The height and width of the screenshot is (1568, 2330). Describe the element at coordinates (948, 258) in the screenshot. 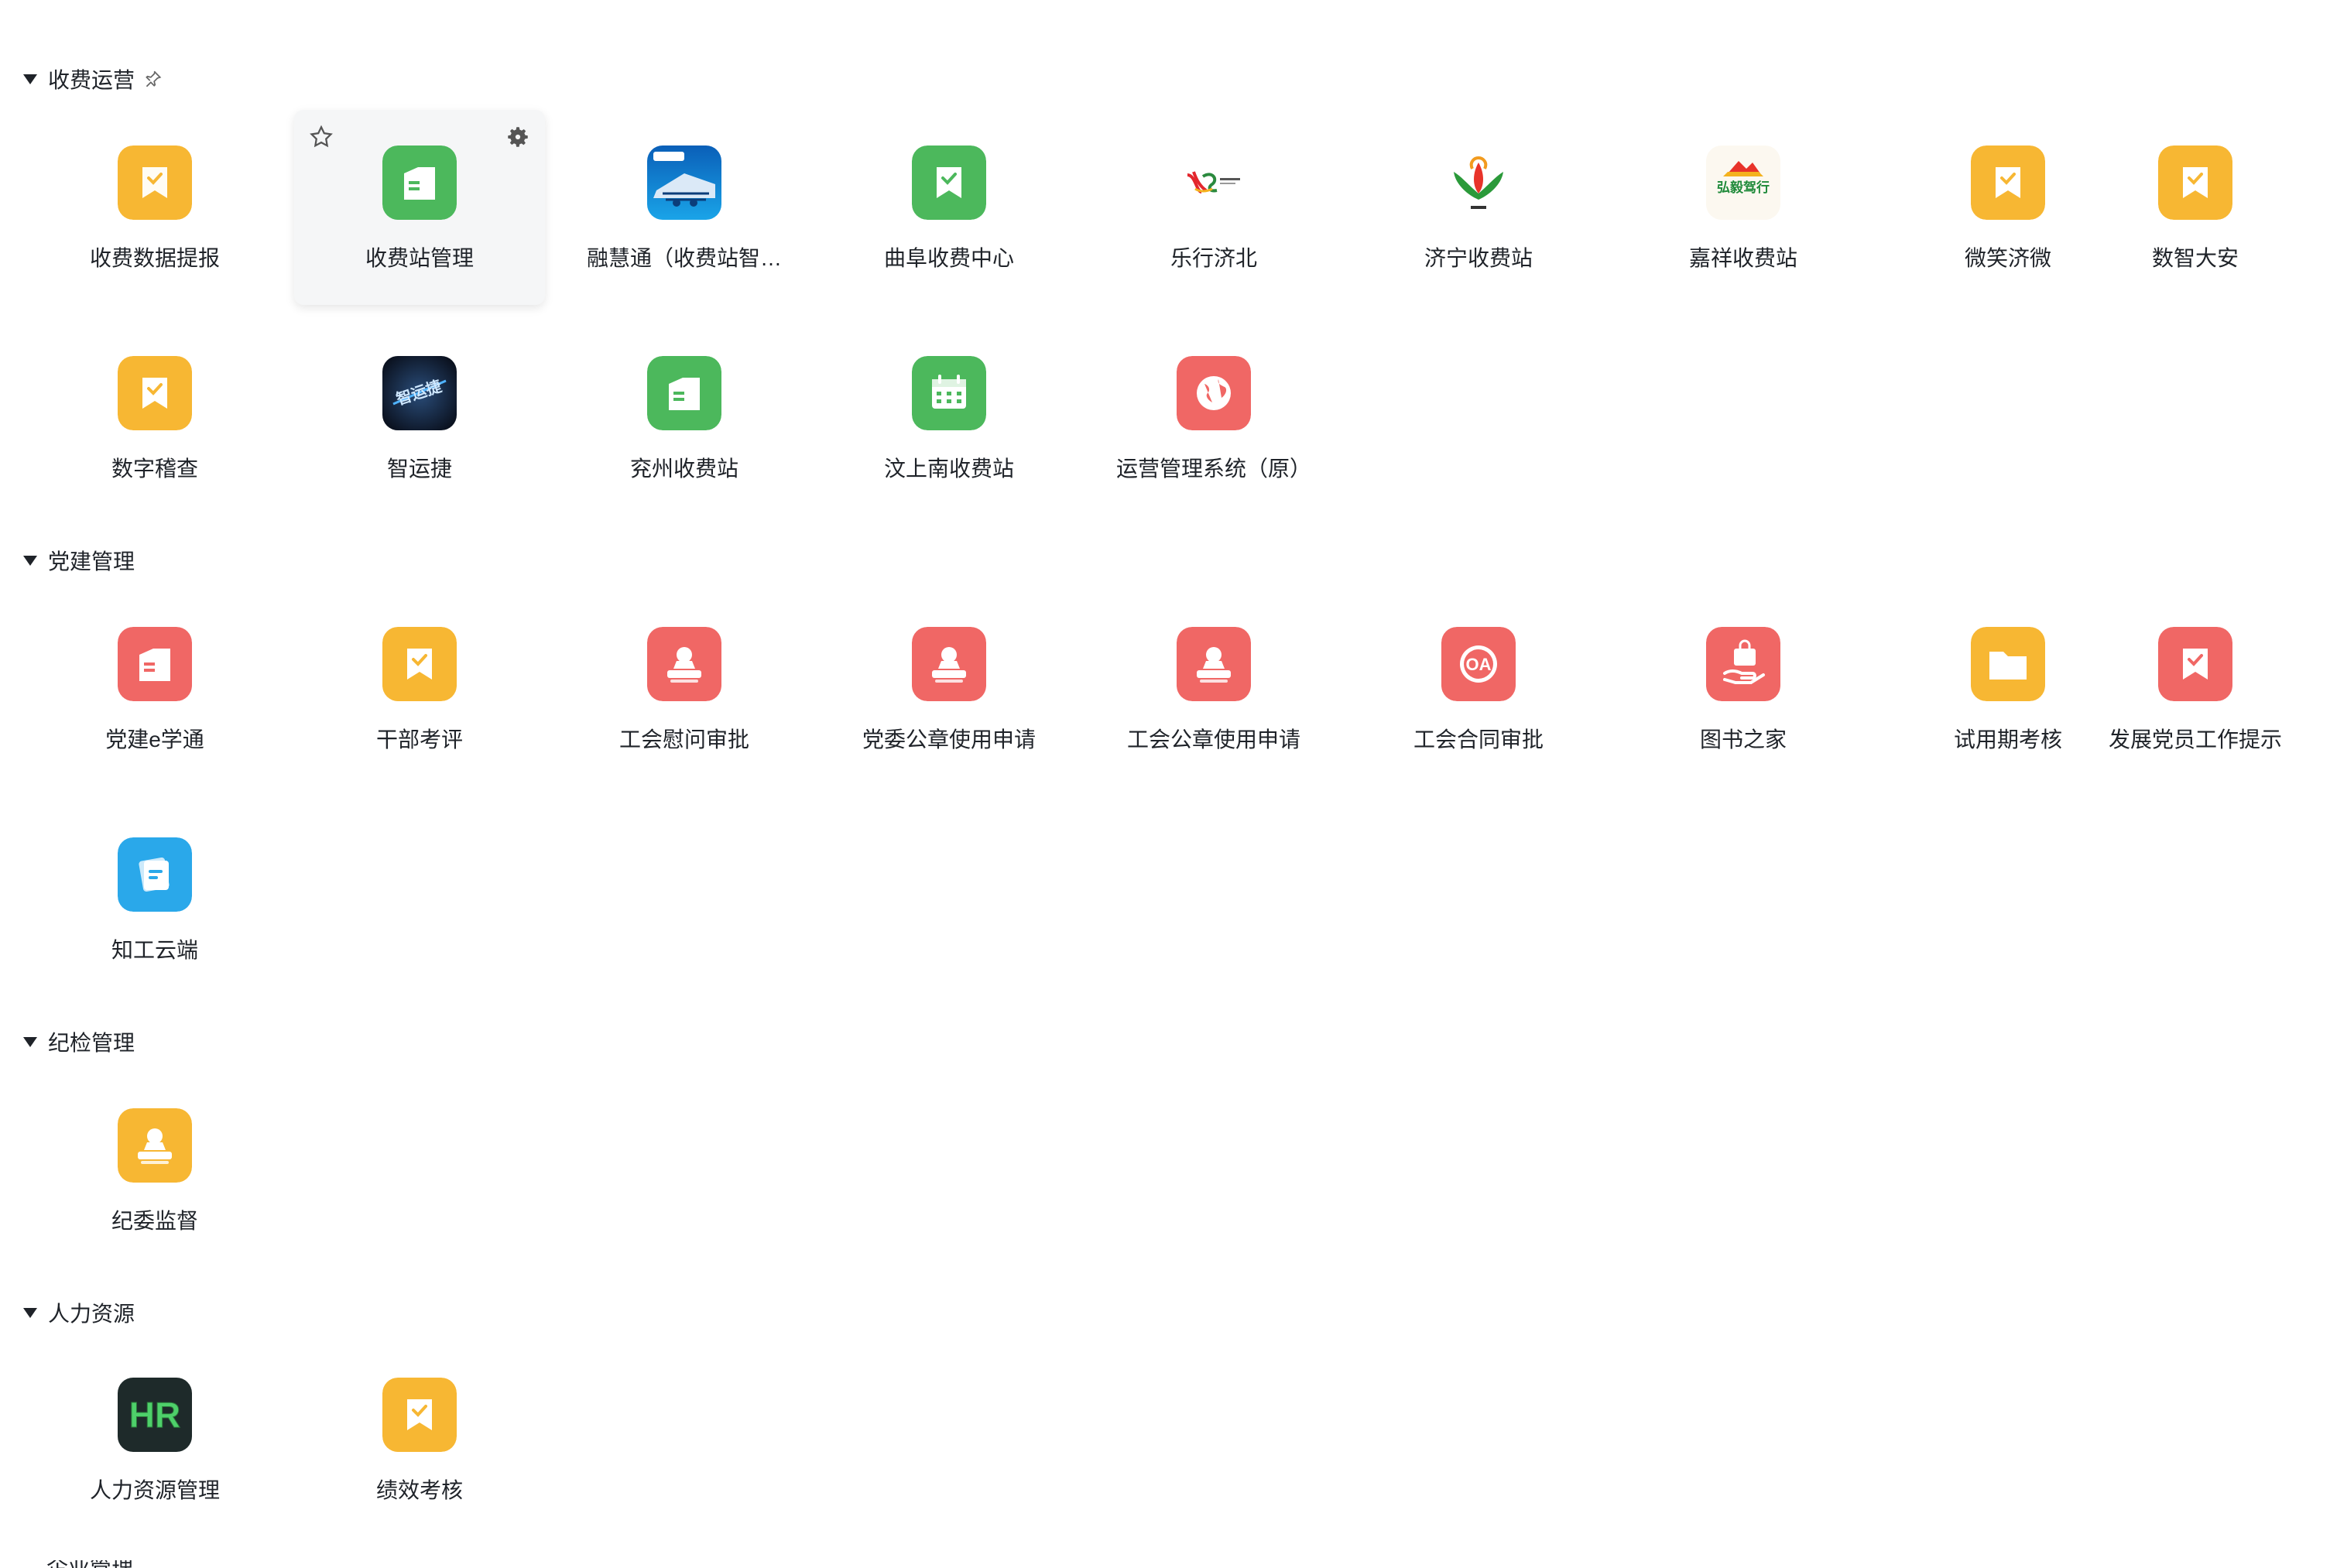

I see `app-label: 曲阜收费中心` at that location.